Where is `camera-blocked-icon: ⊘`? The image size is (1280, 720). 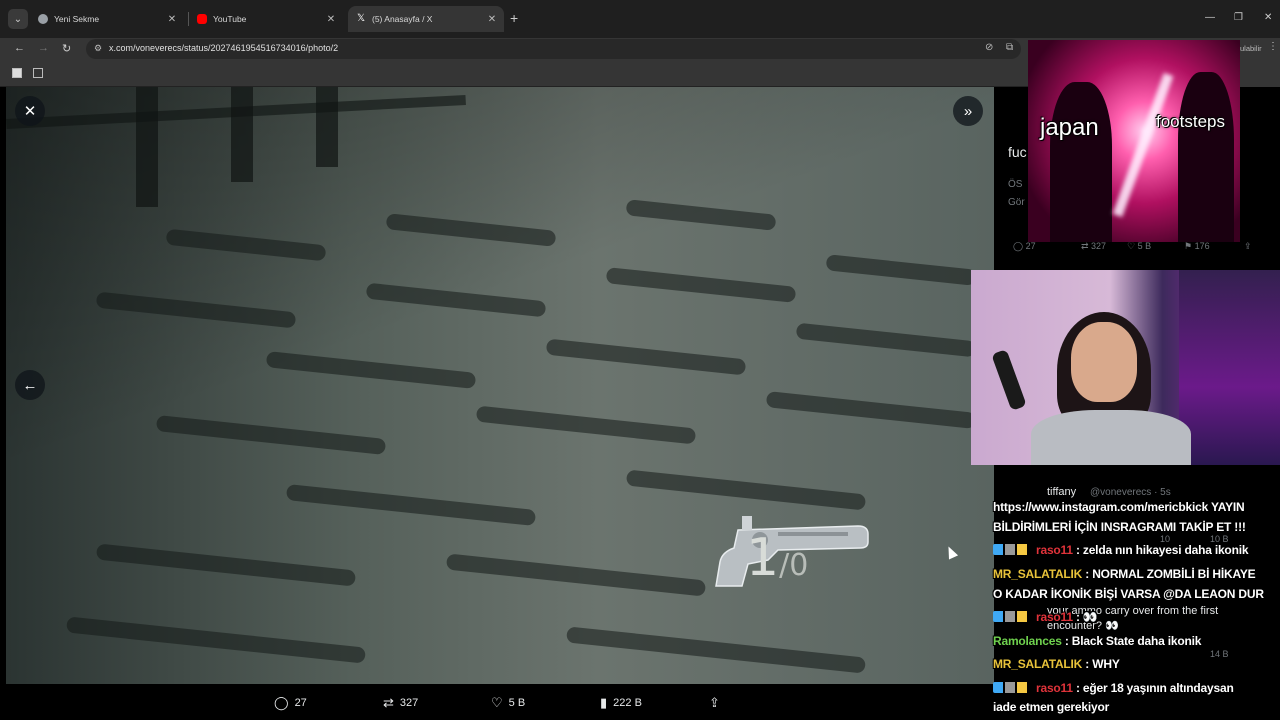
camera-blocked-icon: ⊘ is located at coordinates (989, 47).